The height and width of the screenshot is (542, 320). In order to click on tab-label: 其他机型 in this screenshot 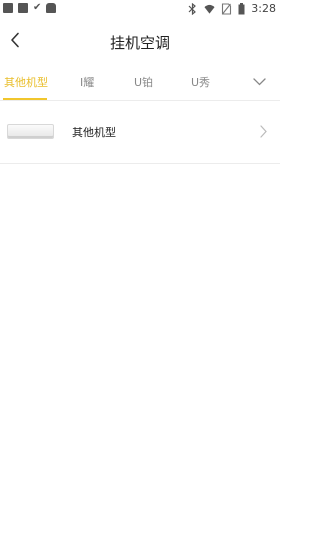, I will do `click(26, 82)`.